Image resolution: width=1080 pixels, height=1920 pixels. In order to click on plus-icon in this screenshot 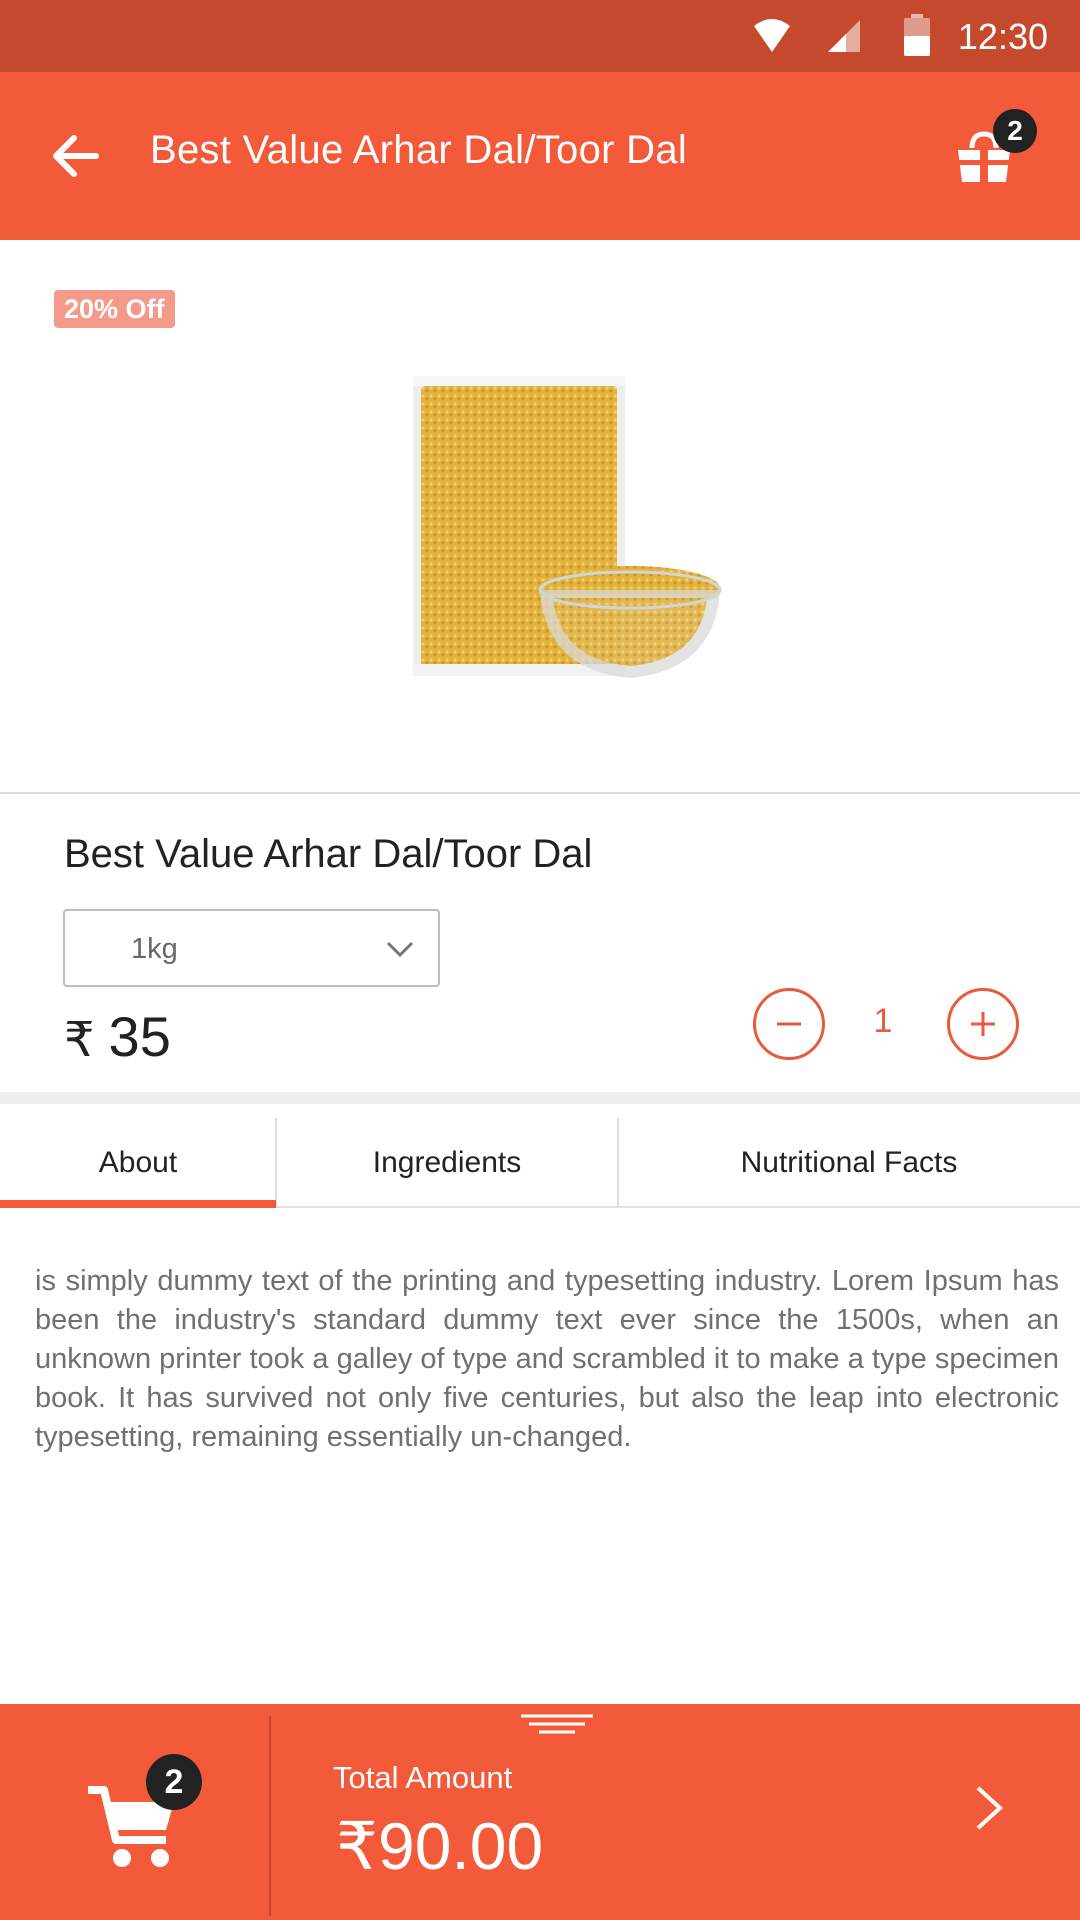, I will do `click(983, 1024)`.